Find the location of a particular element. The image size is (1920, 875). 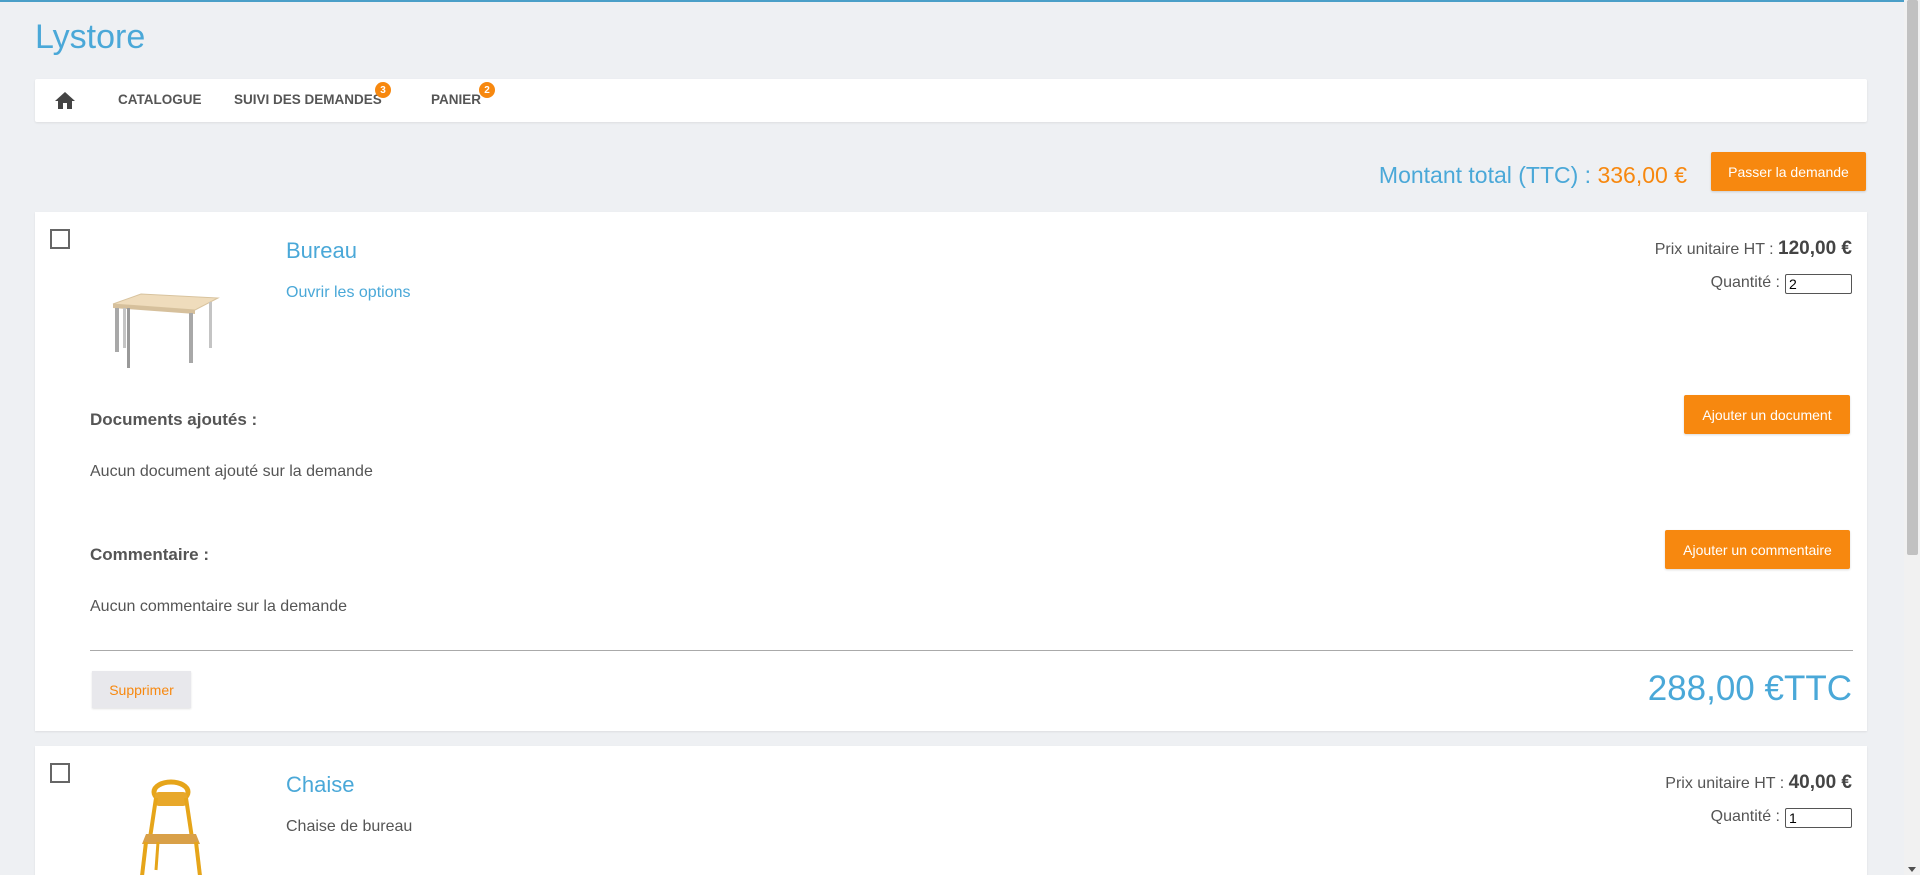

open-options-link: Ouvrir les options is located at coordinates (348, 293).